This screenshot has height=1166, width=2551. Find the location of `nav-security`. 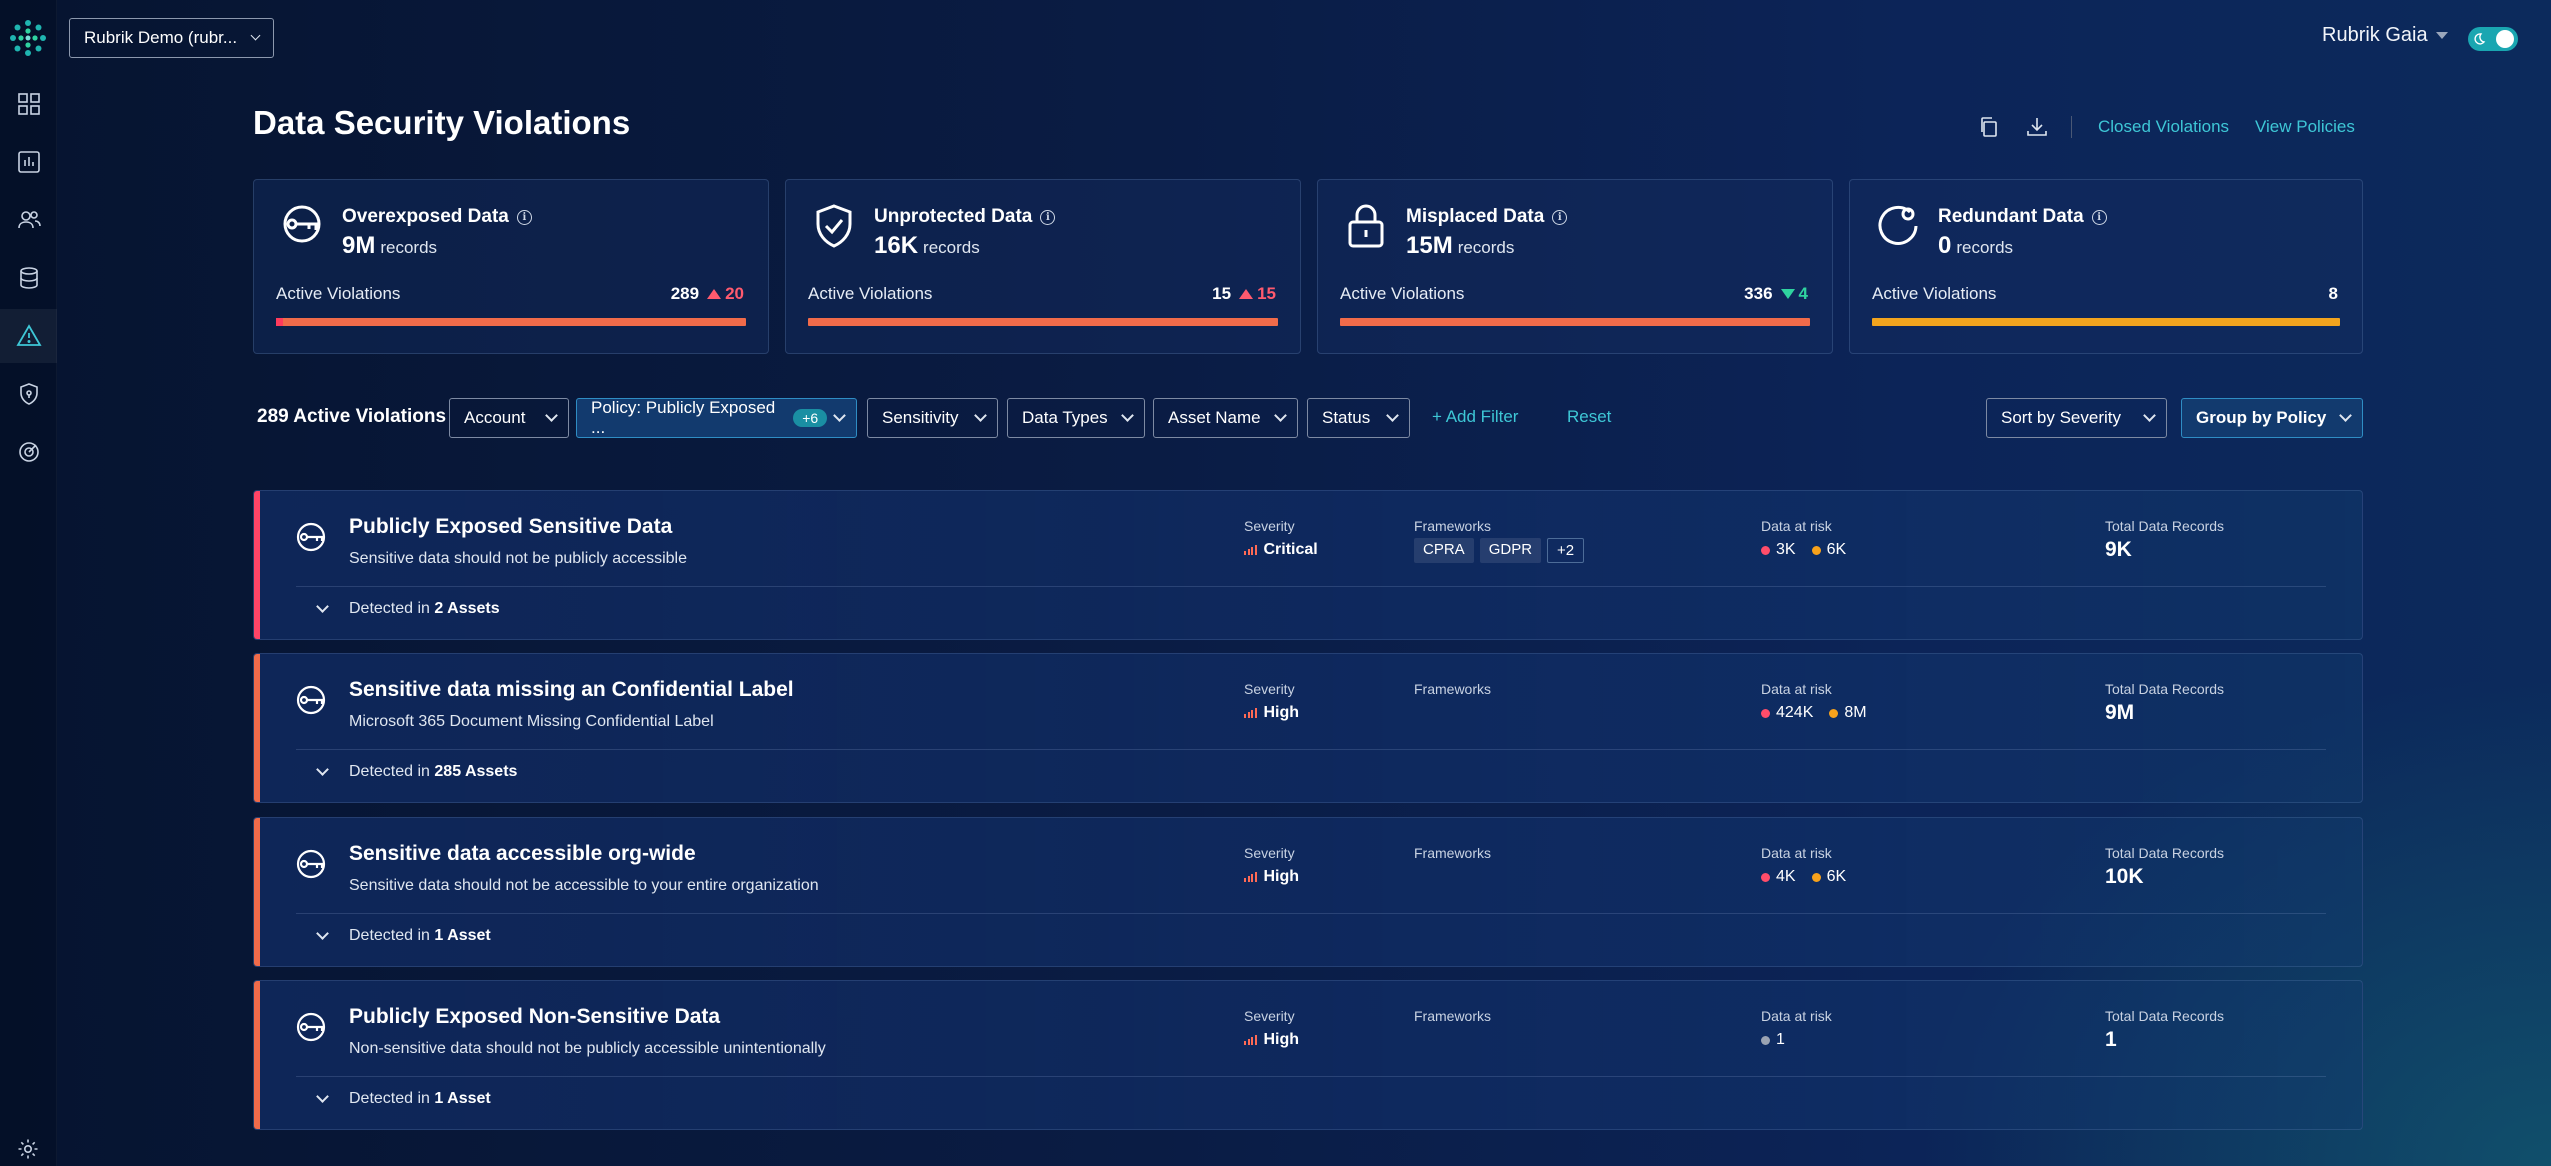

nav-security is located at coordinates (28, 394).